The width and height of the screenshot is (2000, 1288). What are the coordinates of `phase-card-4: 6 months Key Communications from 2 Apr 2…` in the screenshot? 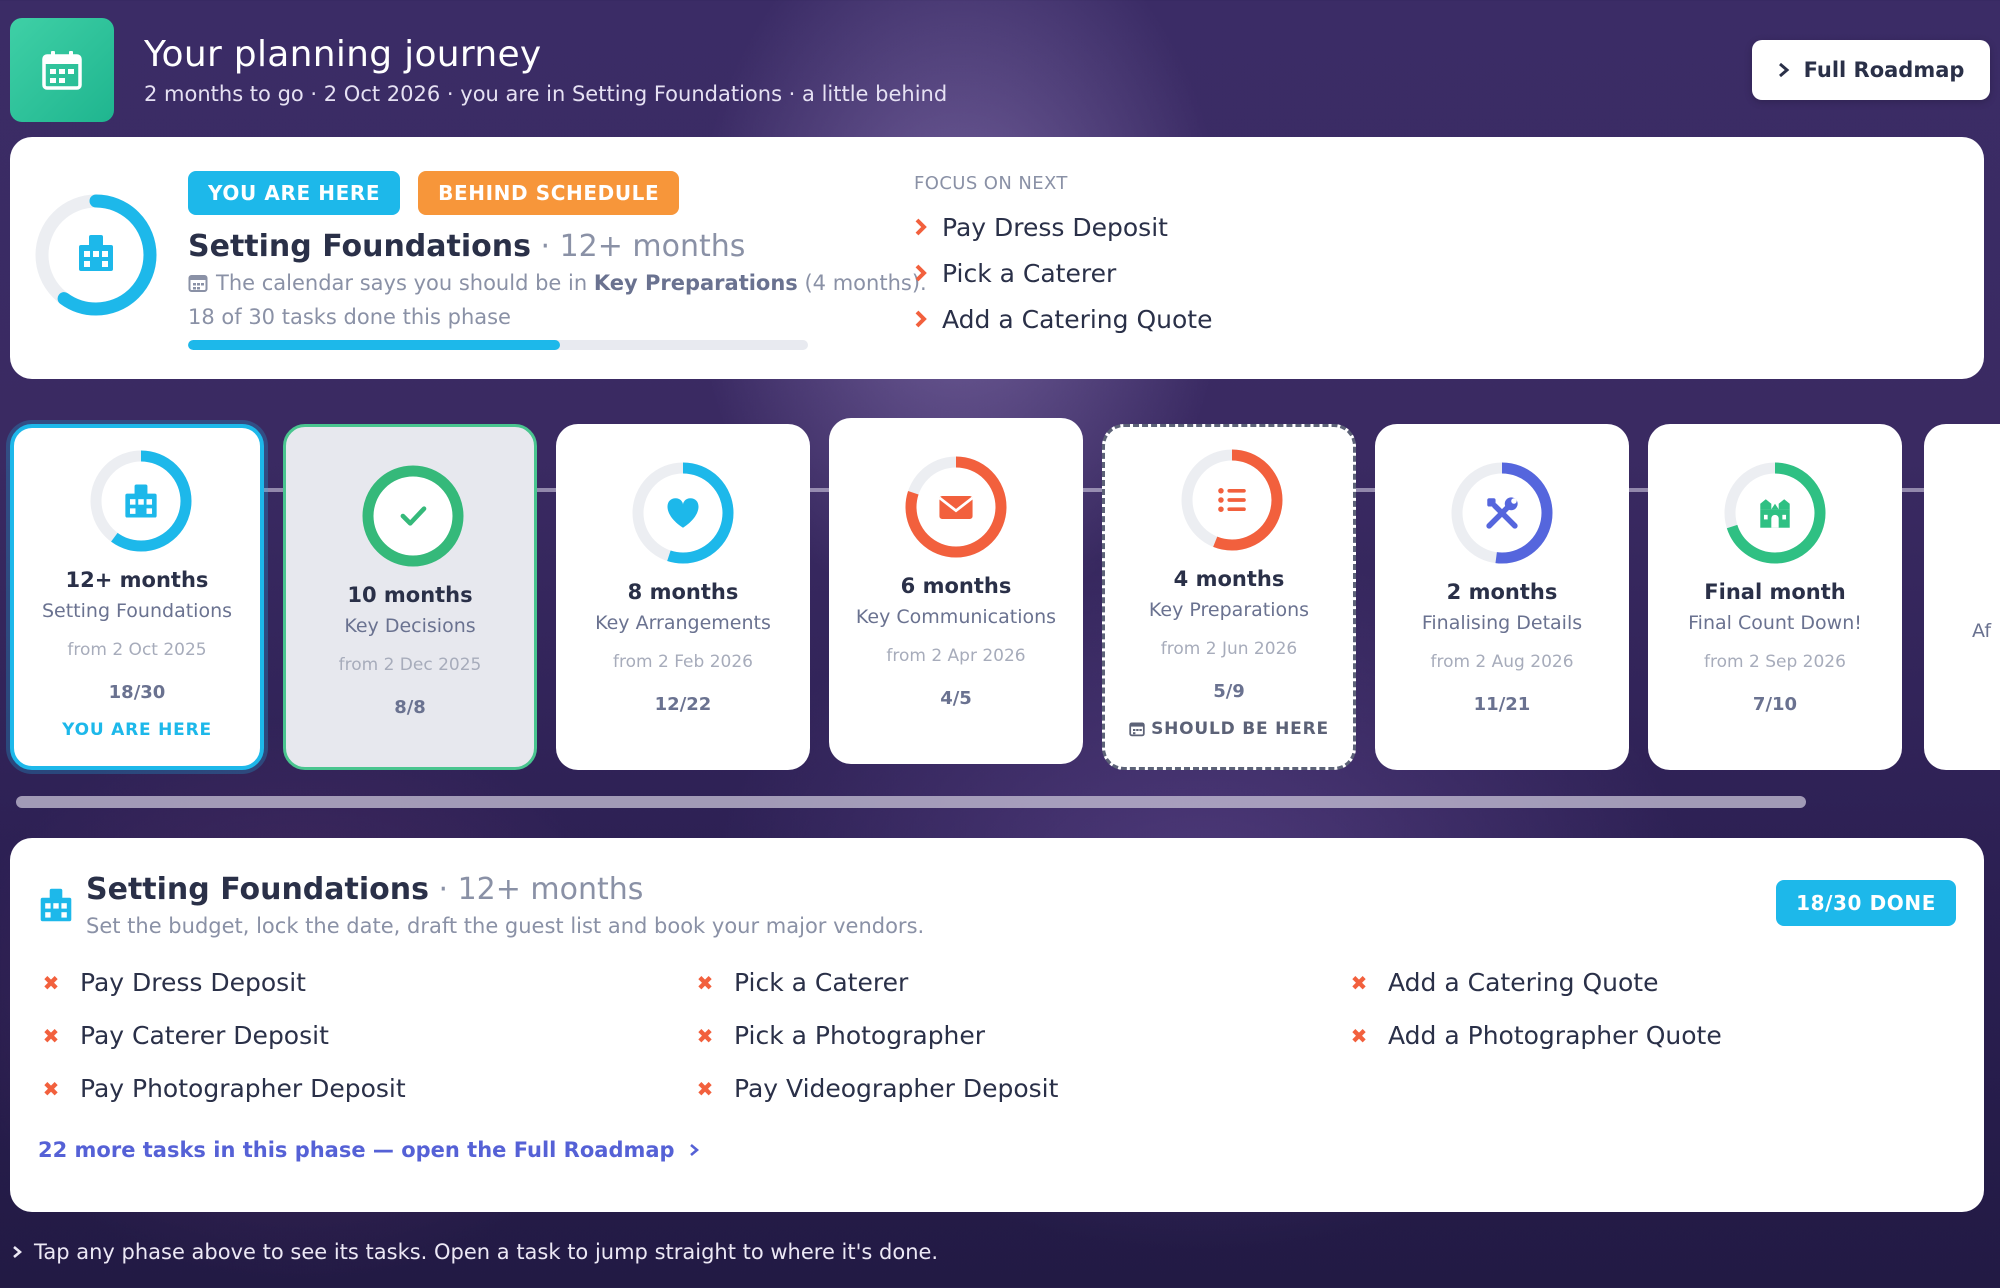 It's located at (956, 591).